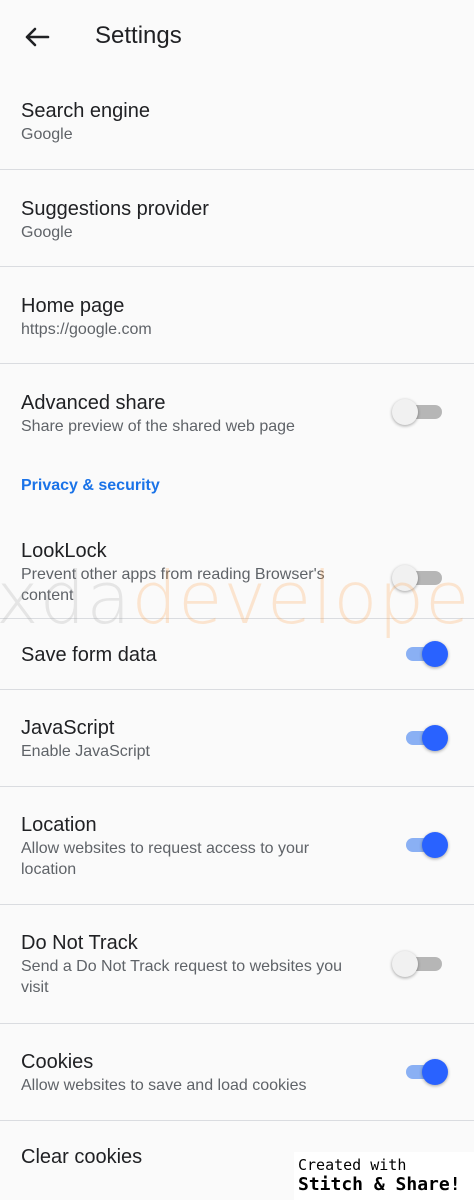 The image size is (474, 1200). What do you see at coordinates (420, 964) in the screenshot?
I see `do-not-track-toggle` at bounding box center [420, 964].